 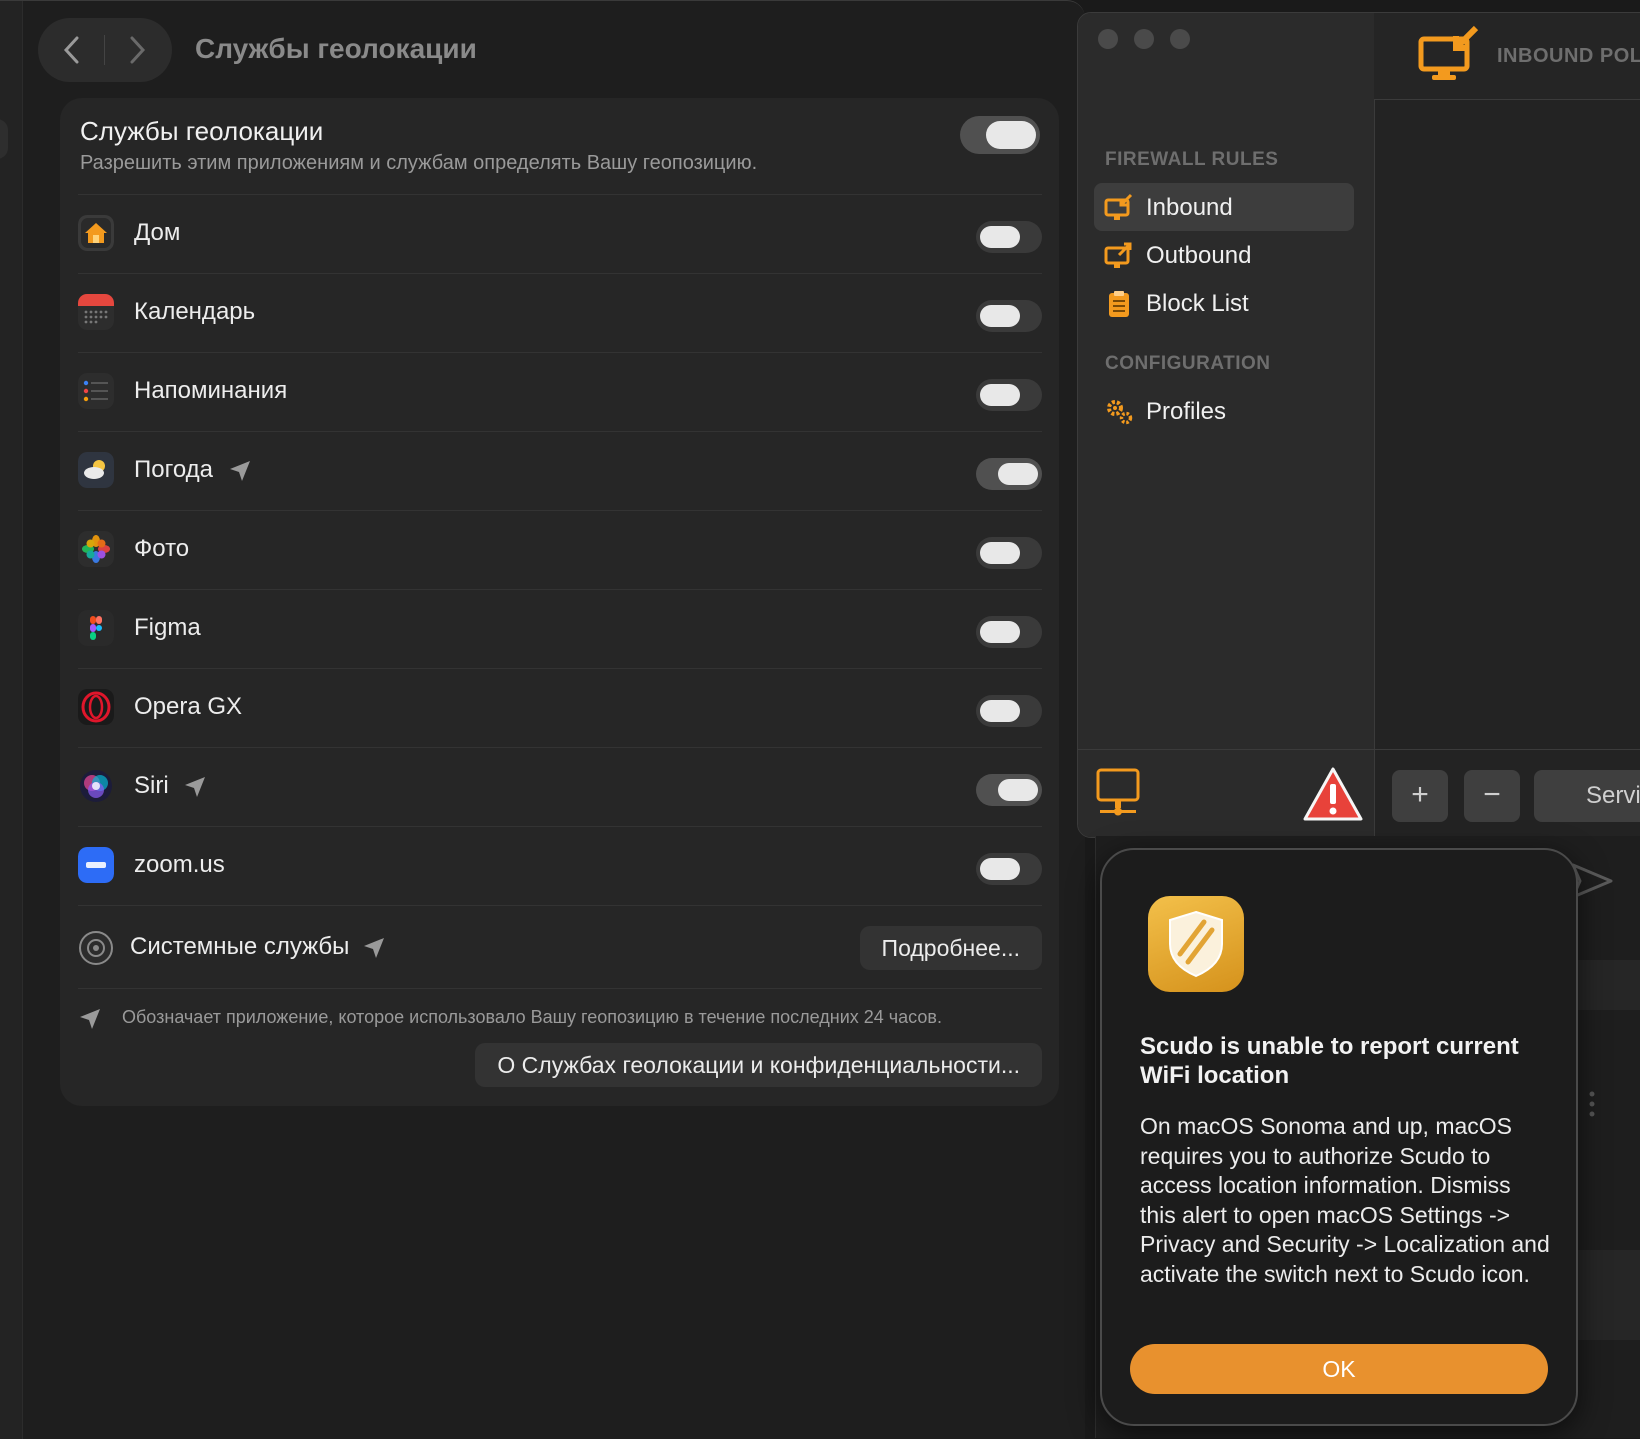 I want to click on app-name: Напоминания, so click(x=211, y=390).